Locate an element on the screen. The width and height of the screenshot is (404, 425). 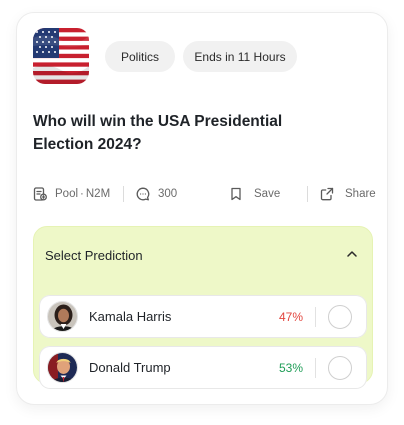
deadline-chip: Ends in 11 Hours is located at coordinates (240, 56).